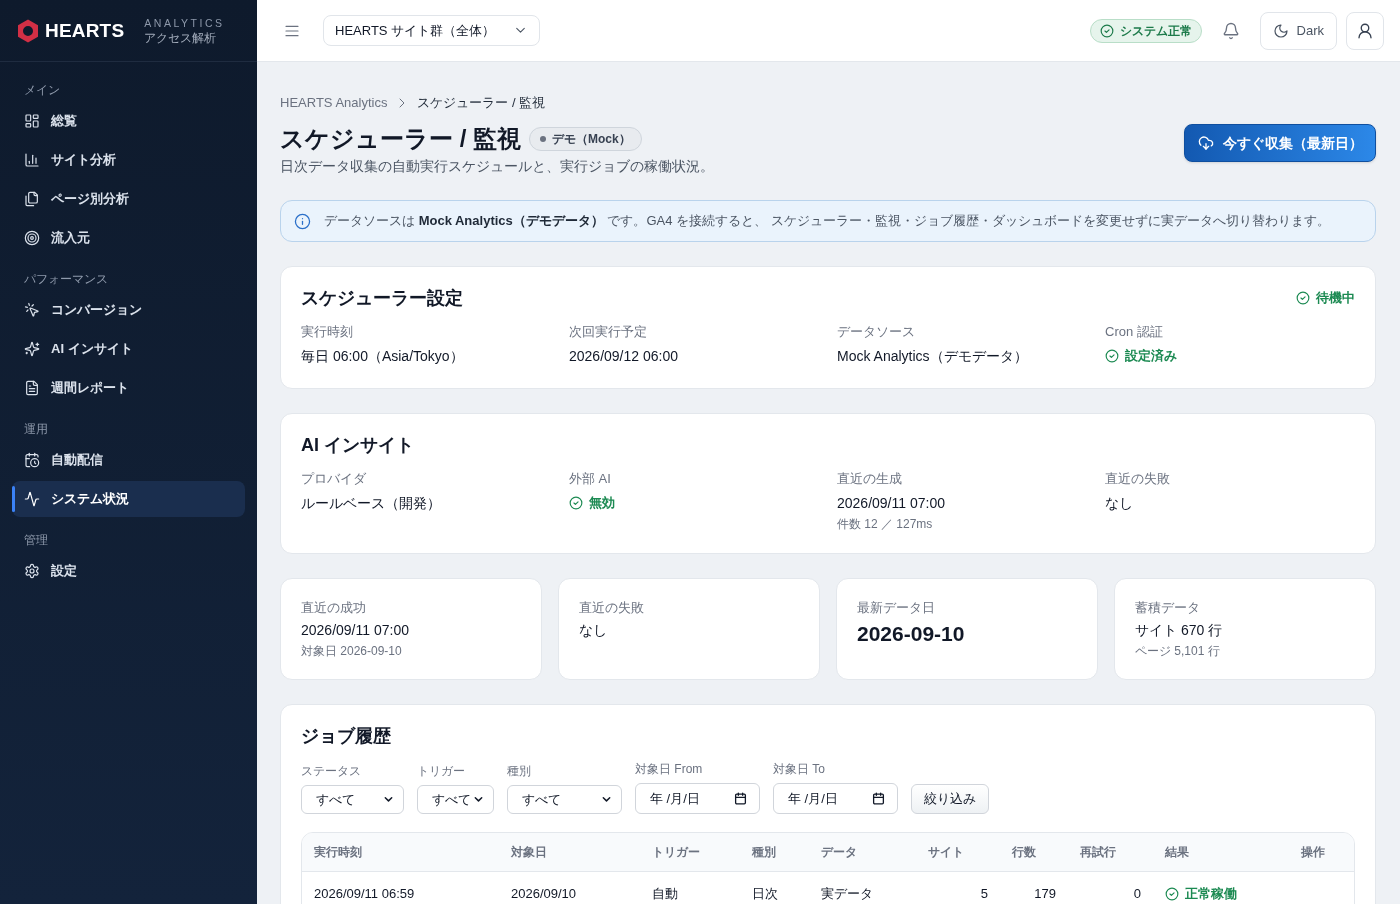 This screenshot has height=904, width=1400. Describe the element at coordinates (862, 852) in the screenshot. I see `column-header: データ` at that location.